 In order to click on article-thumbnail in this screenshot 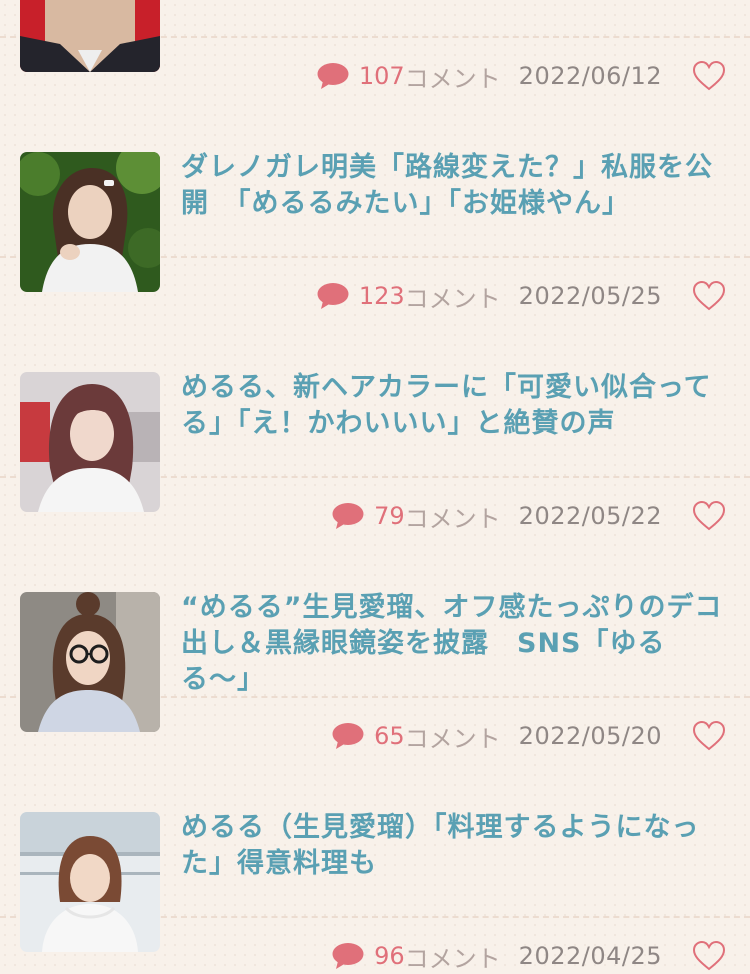, I will do `click(90, 882)`.